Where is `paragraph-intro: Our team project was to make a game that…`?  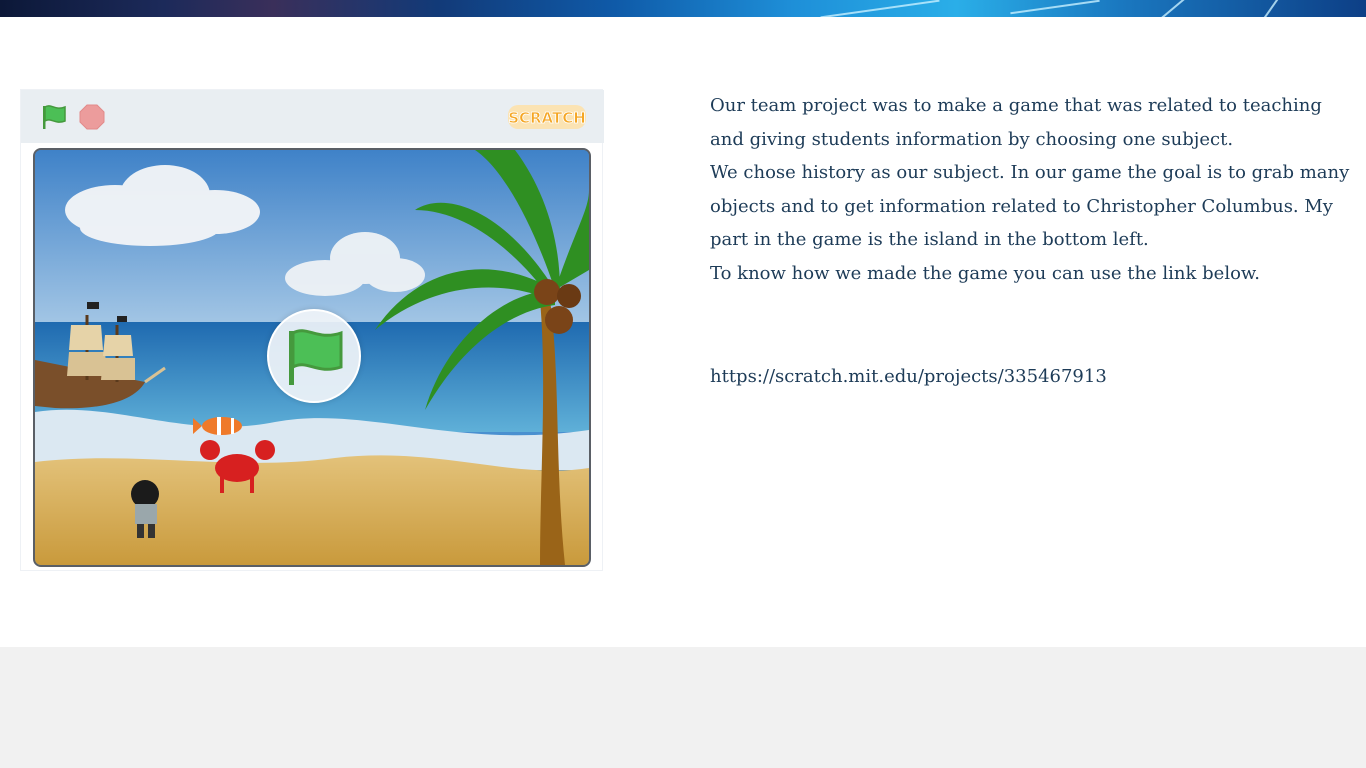 paragraph-intro: Our team project was to make a game that… is located at coordinates (1016, 122).